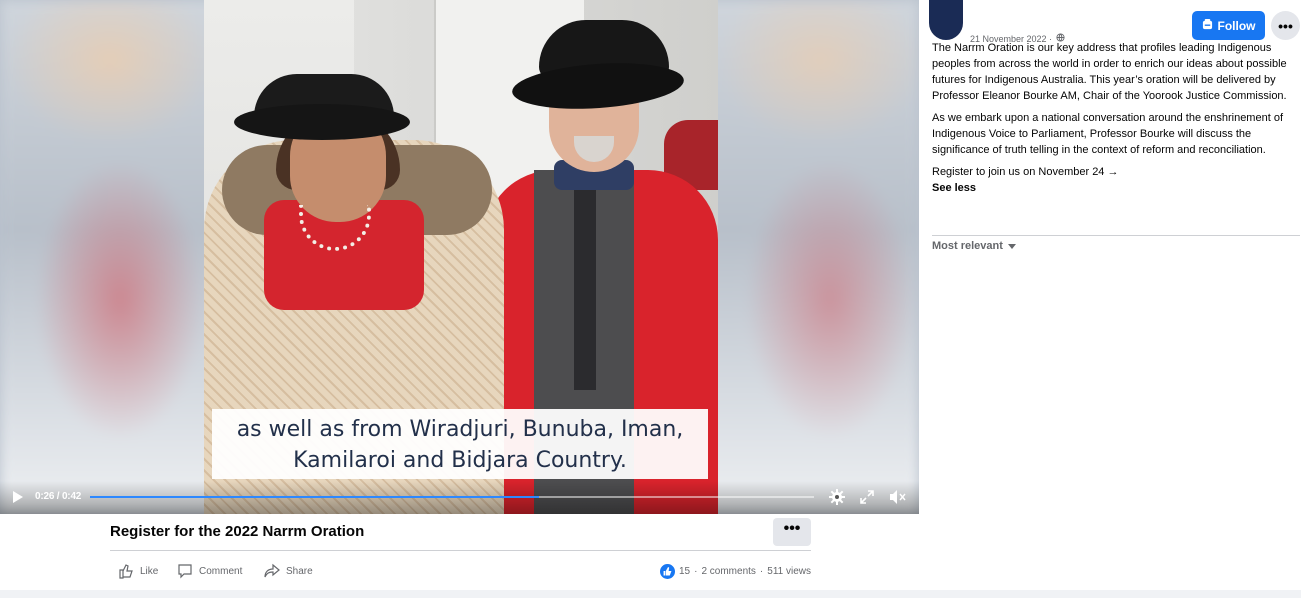 This screenshot has height=598, width=1301. I want to click on subtitle-line-2: Kamilaroi and Bidjara Country., so click(460, 460).